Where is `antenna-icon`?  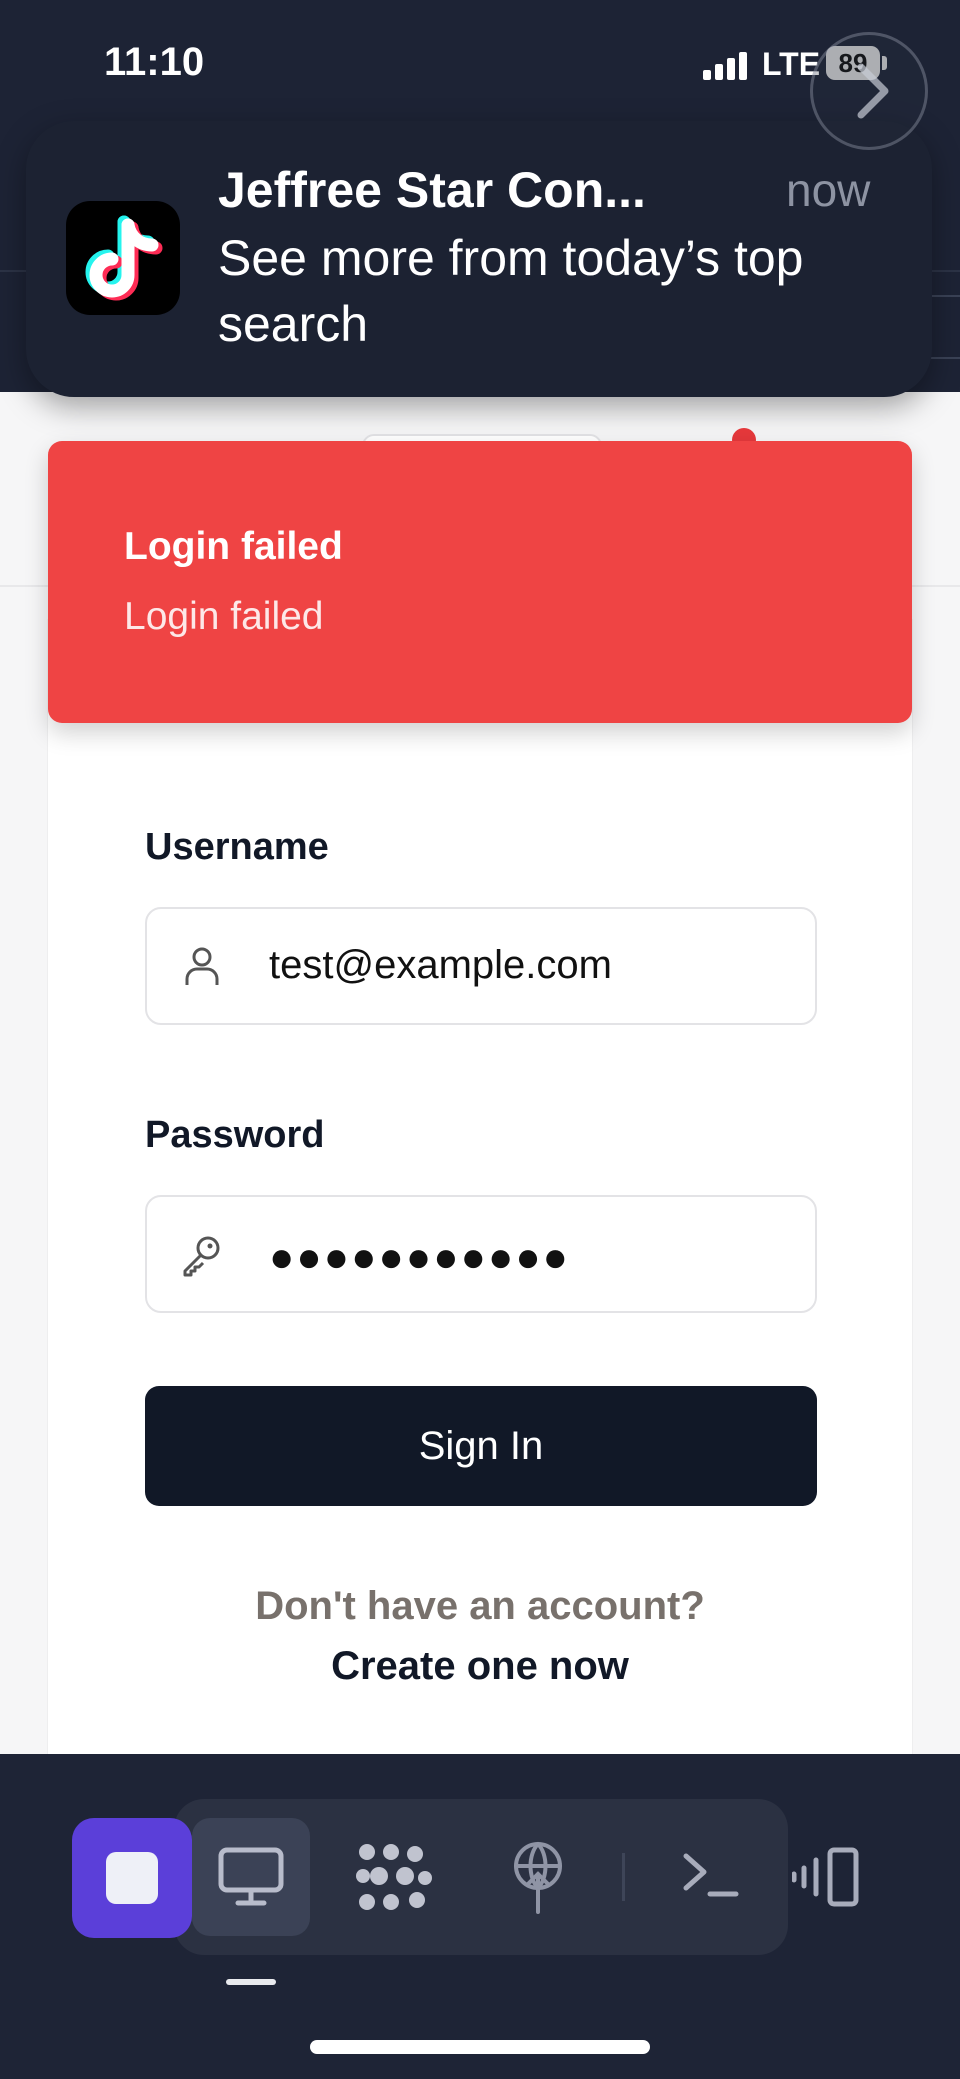
antenna-icon is located at coordinates (538, 1878).